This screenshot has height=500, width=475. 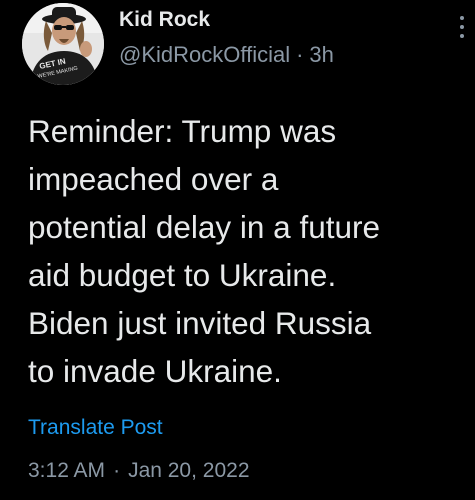 What do you see at coordinates (95, 428) in the screenshot?
I see `translate-post-link: Translate Post` at bounding box center [95, 428].